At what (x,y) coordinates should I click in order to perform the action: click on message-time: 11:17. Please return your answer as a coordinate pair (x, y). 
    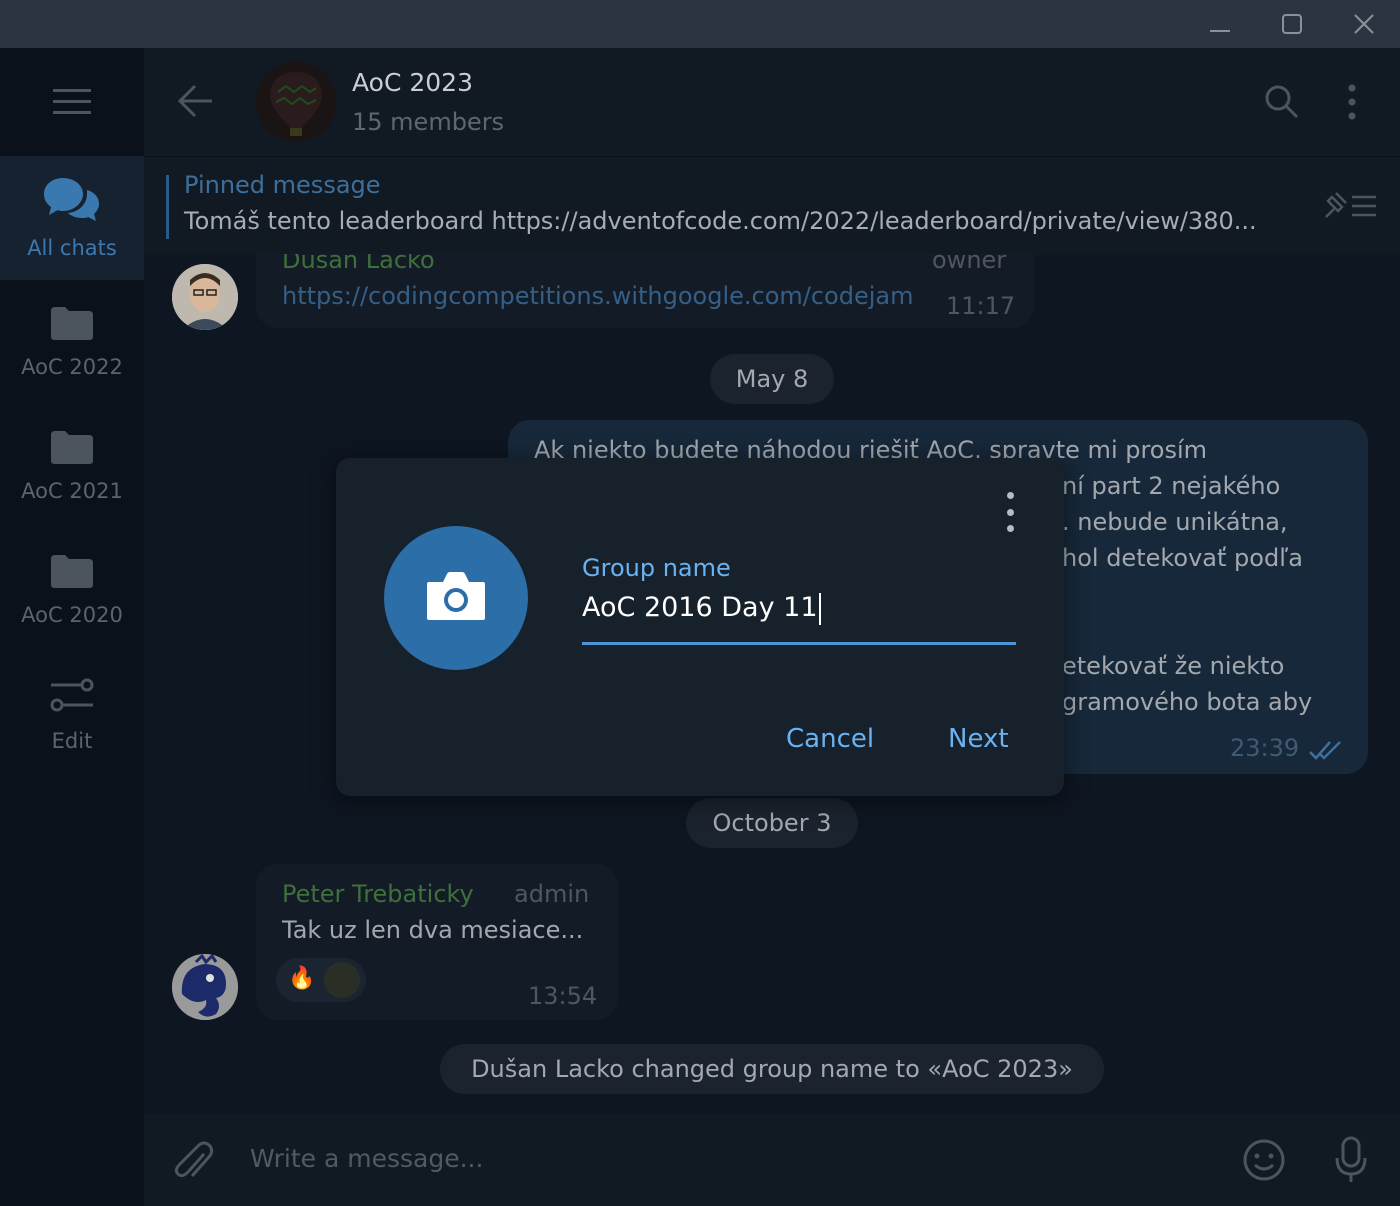
    Looking at the image, I should click on (981, 306).